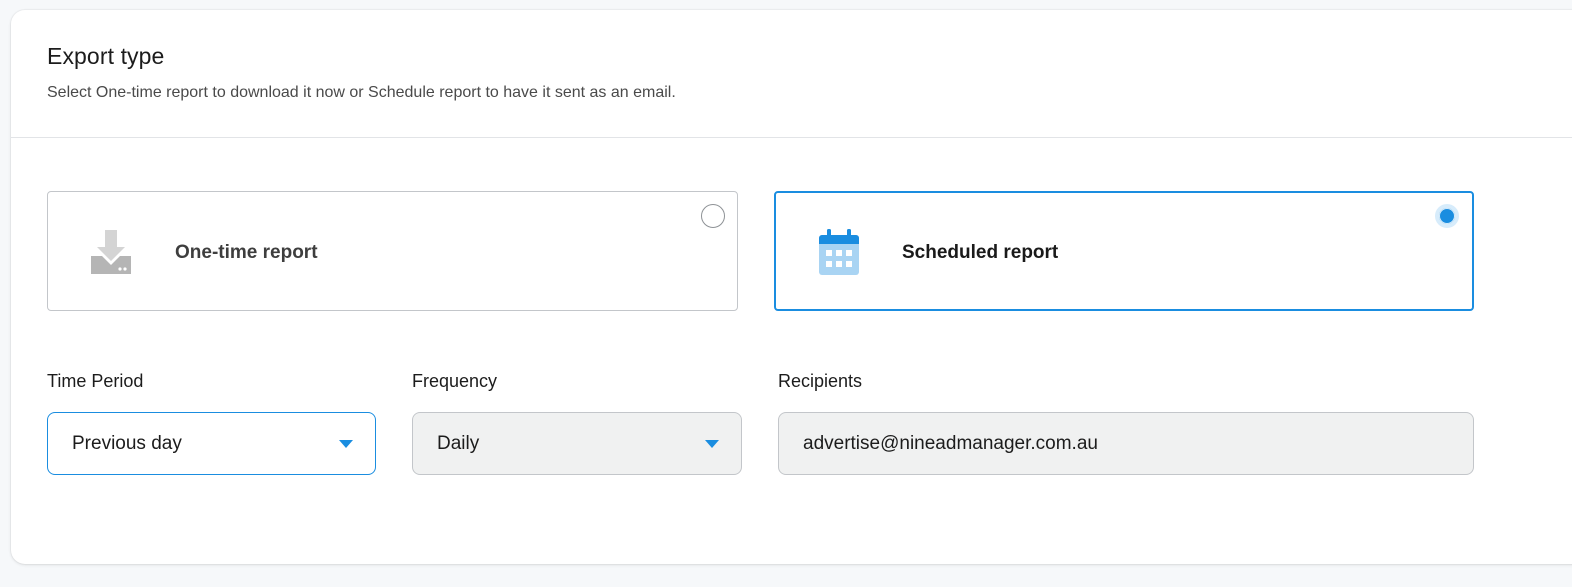 Image resolution: width=1572 pixels, height=587 pixels. I want to click on frequency-value: Daily, so click(458, 443).